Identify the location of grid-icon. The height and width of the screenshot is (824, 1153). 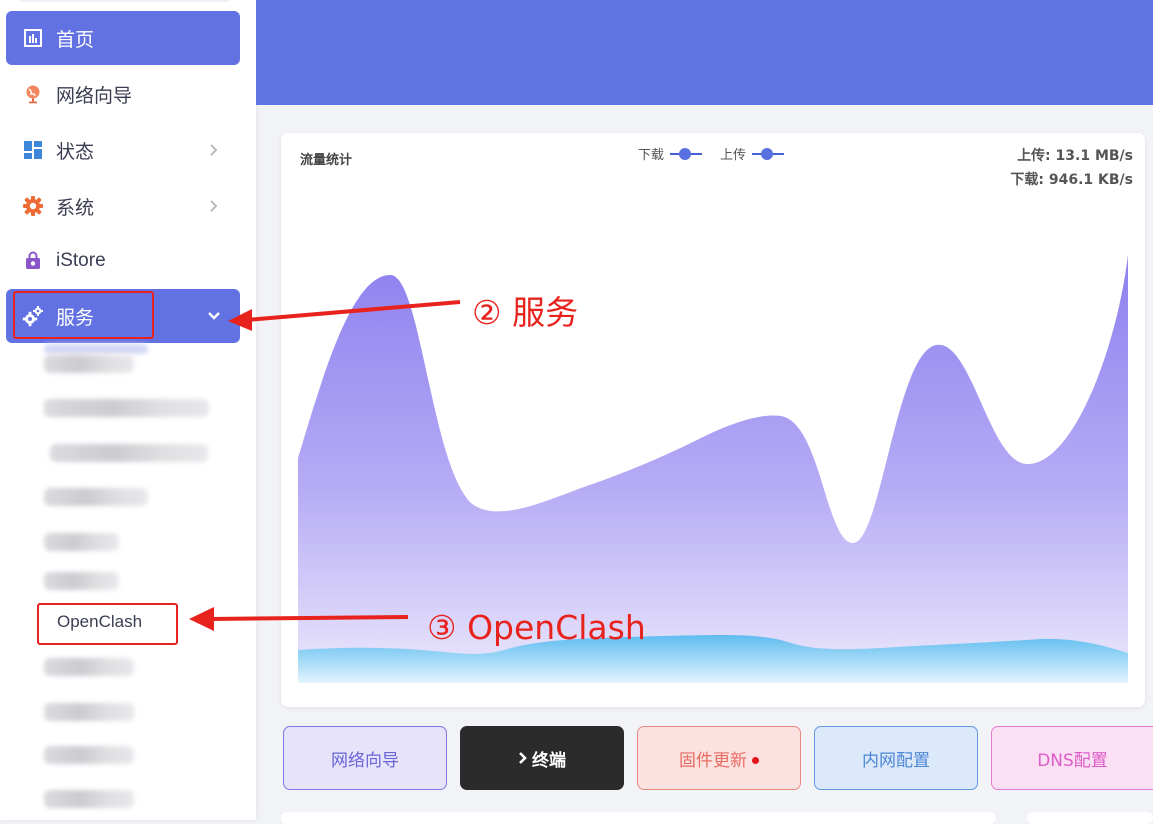
(33, 150).